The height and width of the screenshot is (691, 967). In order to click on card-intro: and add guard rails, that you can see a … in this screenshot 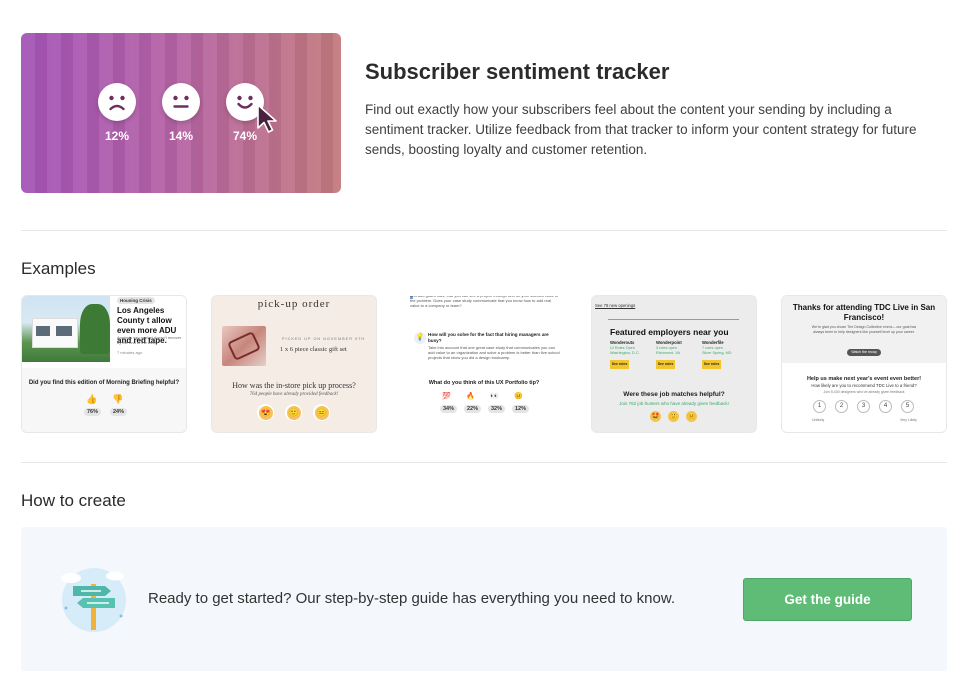, I will do `click(484, 302)`.